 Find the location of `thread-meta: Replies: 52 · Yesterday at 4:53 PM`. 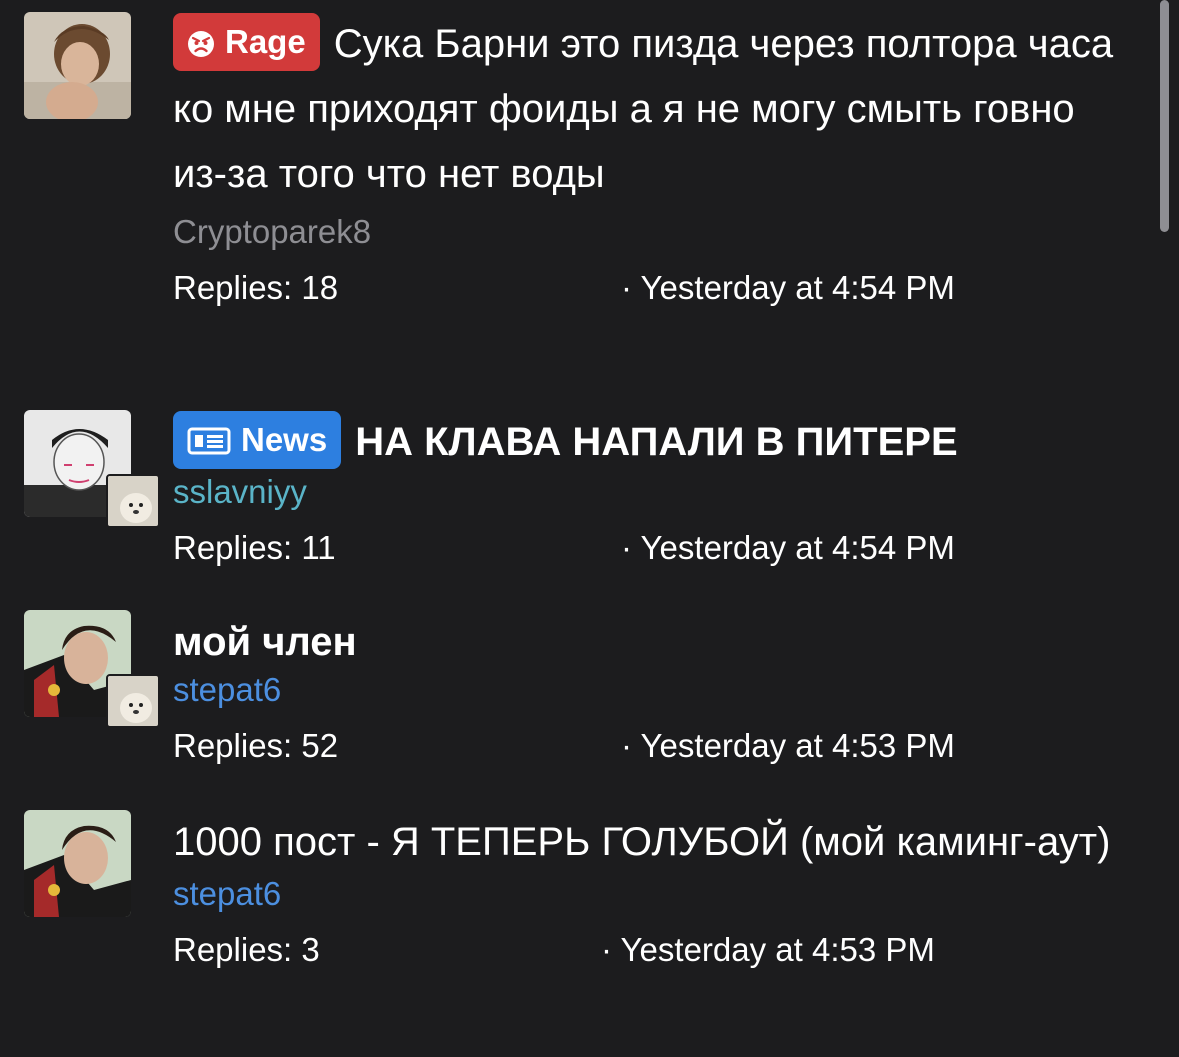

thread-meta: Replies: 52 · Yesterday at 4:53 PM is located at coordinates (653, 746).